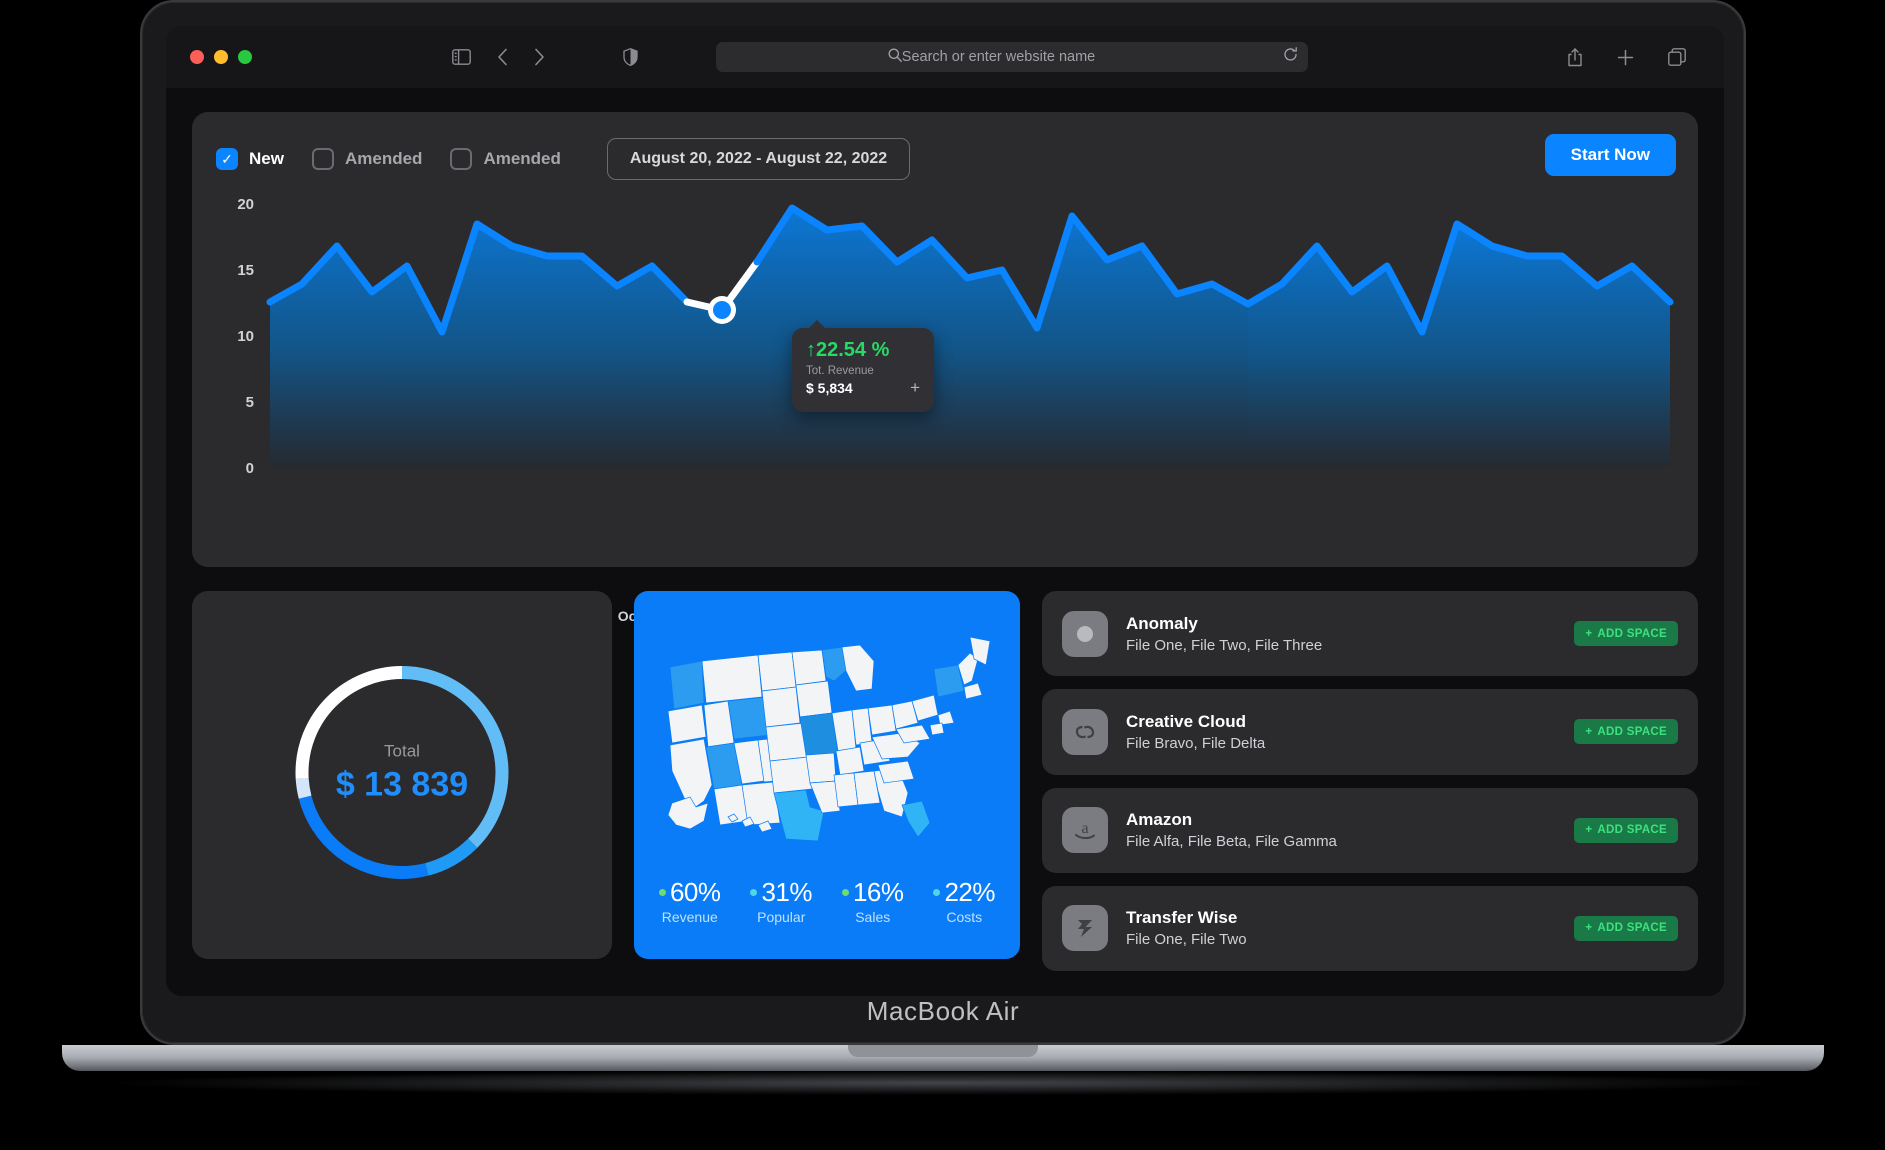 This screenshot has width=1885, height=1150. What do you see at coordinates (383, 158) in the screenshot?
I see `filter-label-amended-1: Amended` at bounding box center [383, 158].